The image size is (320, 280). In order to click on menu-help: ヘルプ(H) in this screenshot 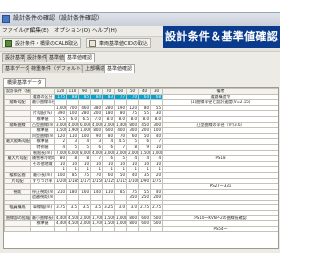, I will do `click(104, 31)`.